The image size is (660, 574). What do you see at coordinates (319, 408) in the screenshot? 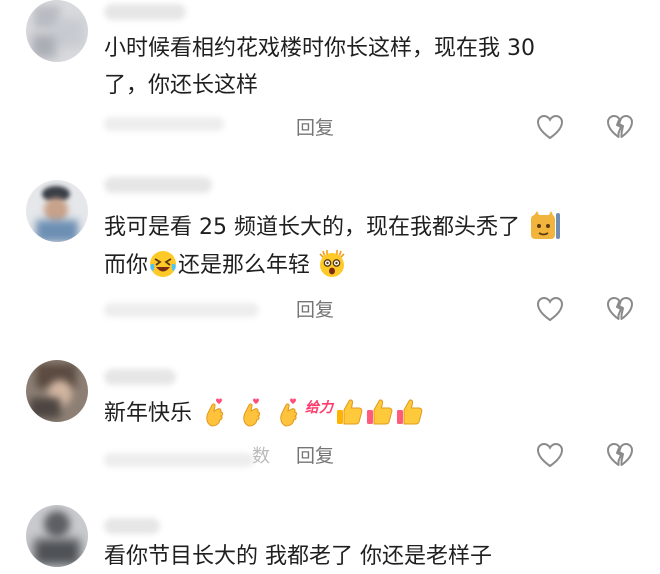
I see `geili-sticker: 给力` at bounding box center [319, 408].